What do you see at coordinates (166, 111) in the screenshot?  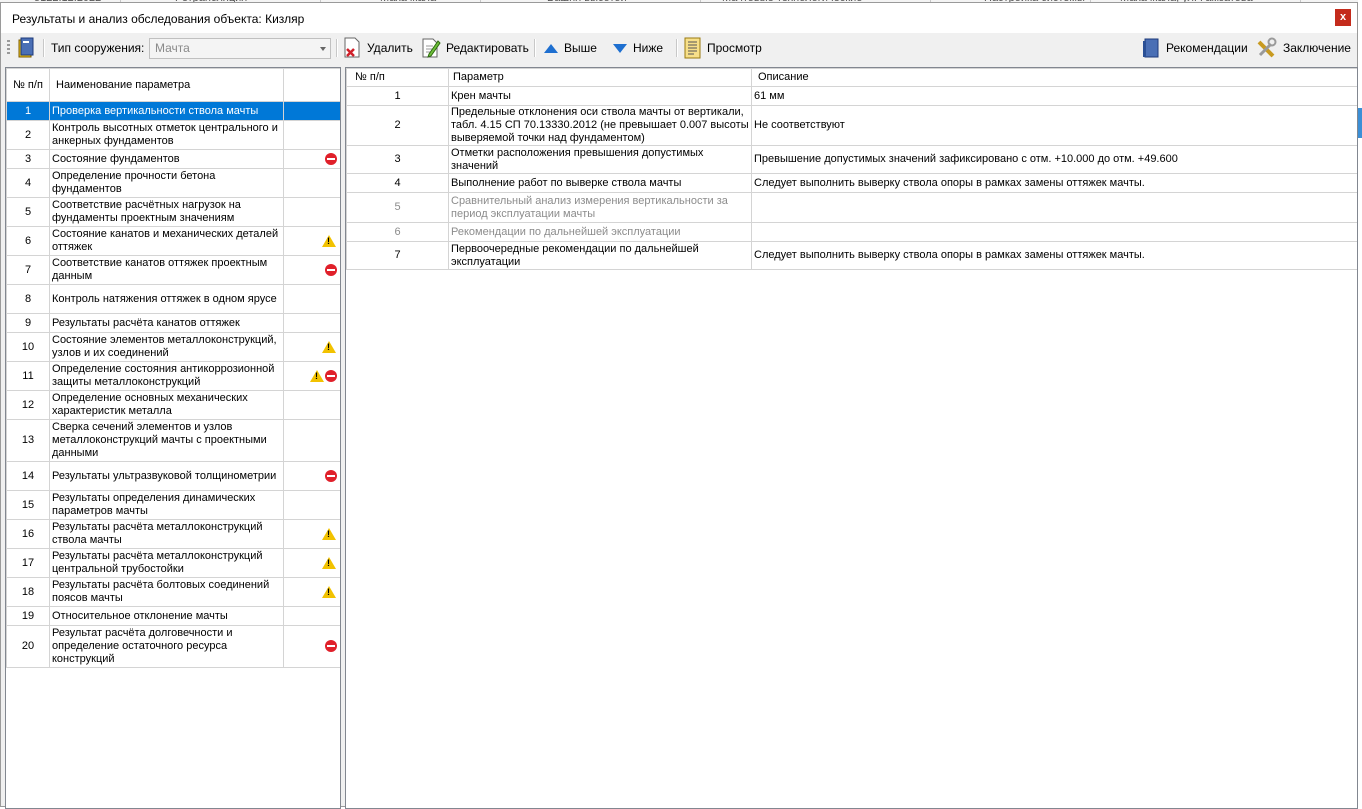 I see `parameter-name: Проверка вертикальности ствола мачты` at bounding box center [166, 111].